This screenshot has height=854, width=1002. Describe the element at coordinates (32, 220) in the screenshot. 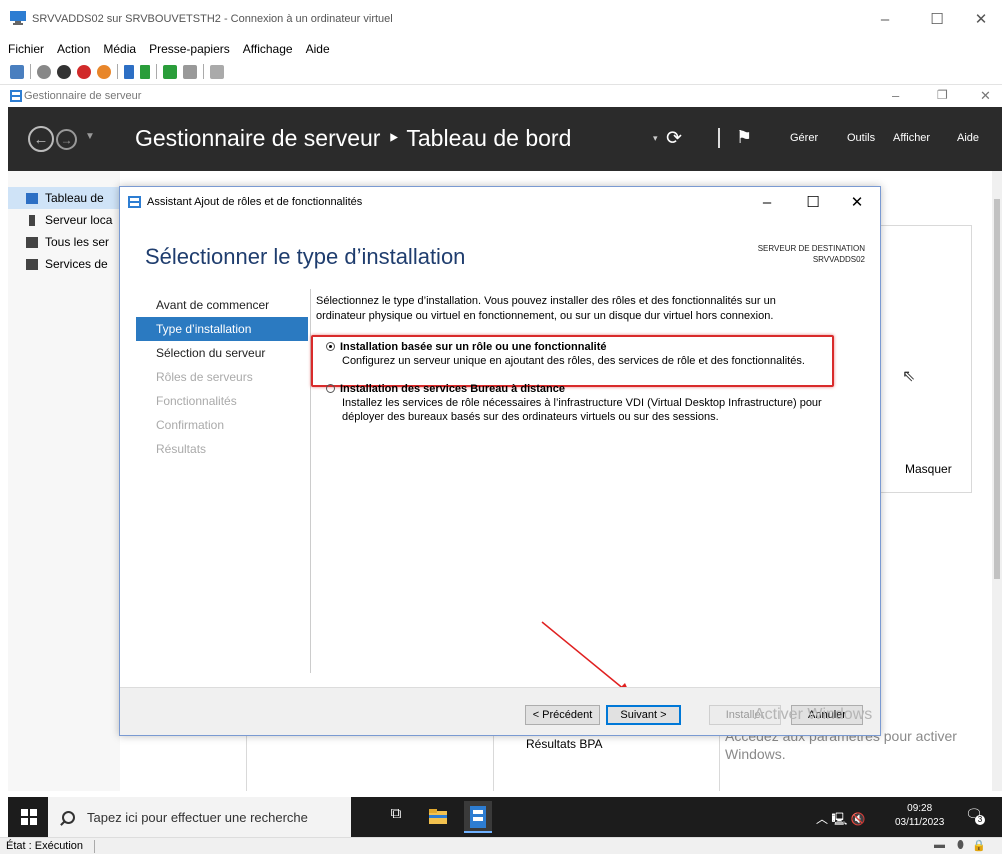

I see `server-icon` at that location.